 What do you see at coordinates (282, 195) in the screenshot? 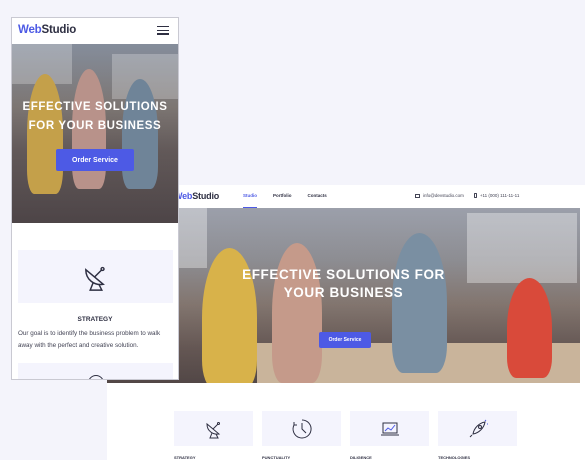
I see `nav-portfolio: Portfolio` at bounding box center [282, 195].